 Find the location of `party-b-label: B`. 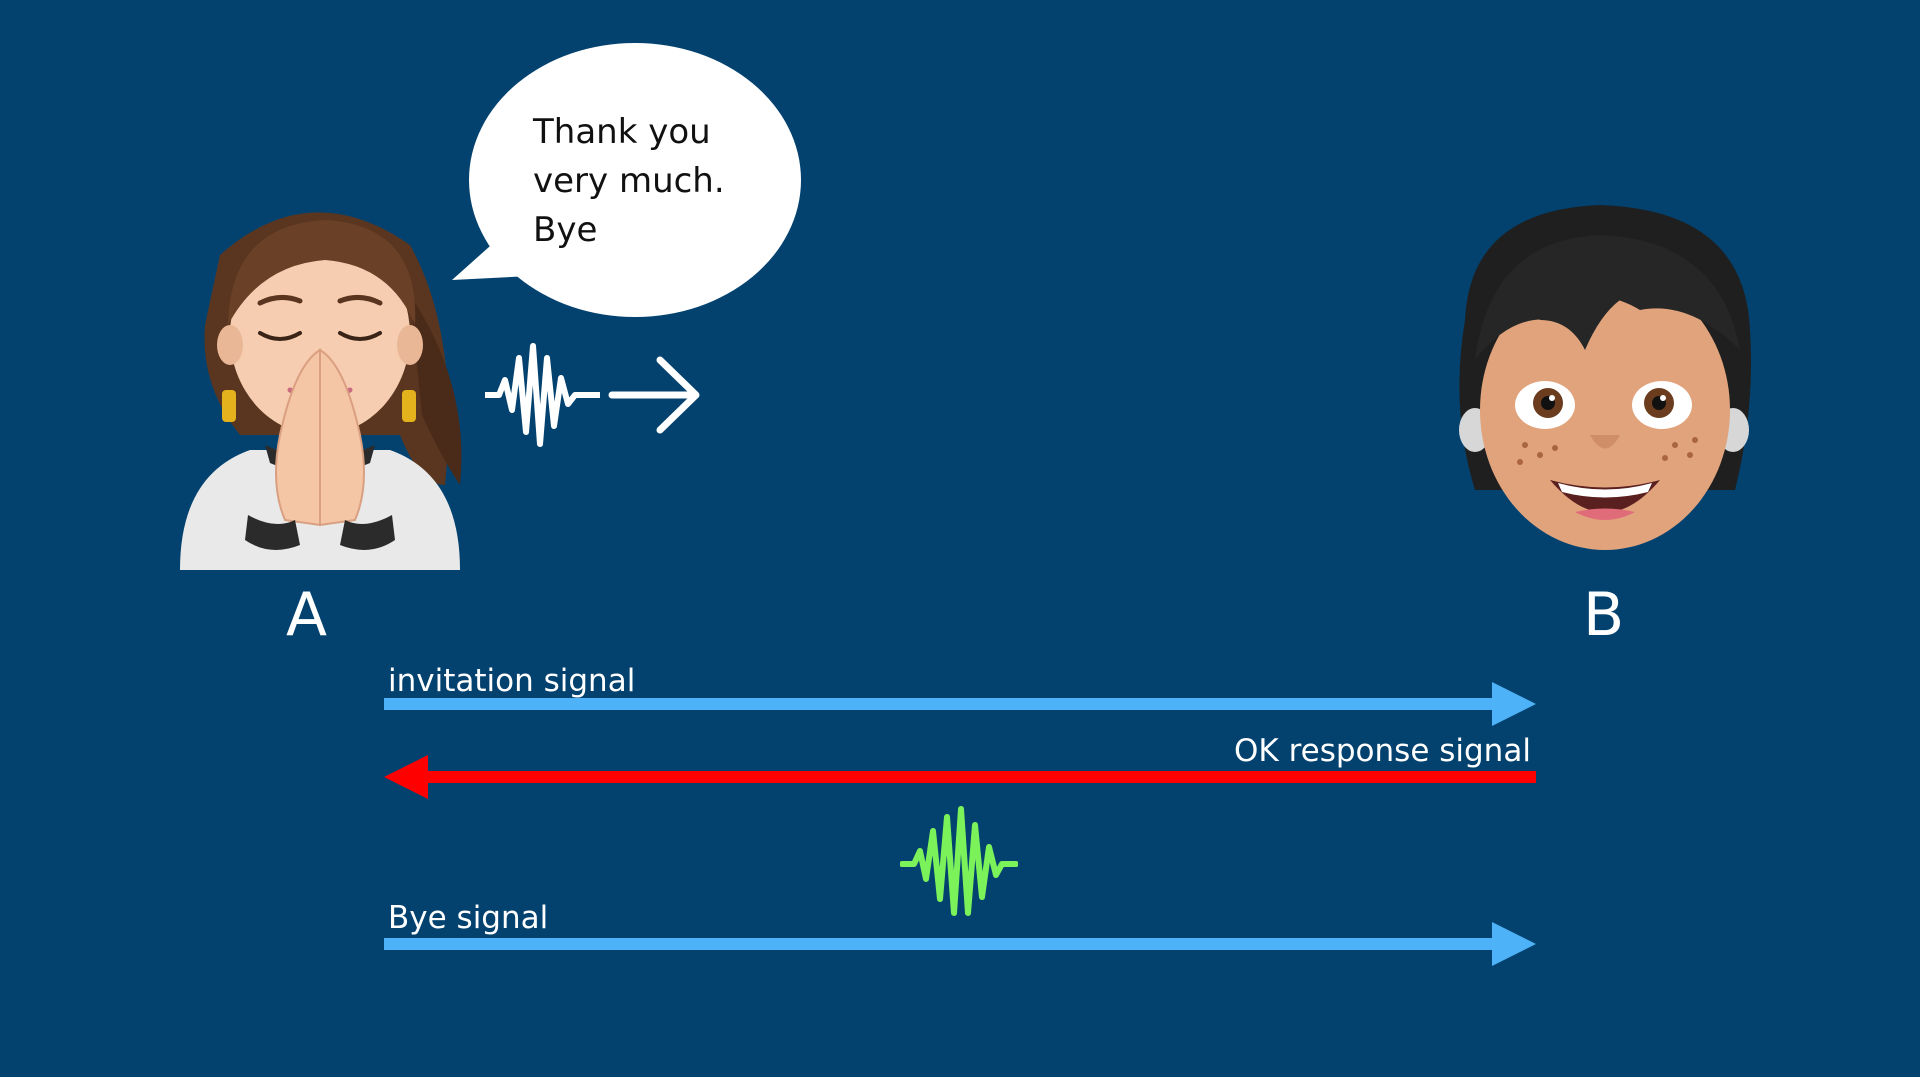

party-b-label: B is located at coordinates (1604, 615).